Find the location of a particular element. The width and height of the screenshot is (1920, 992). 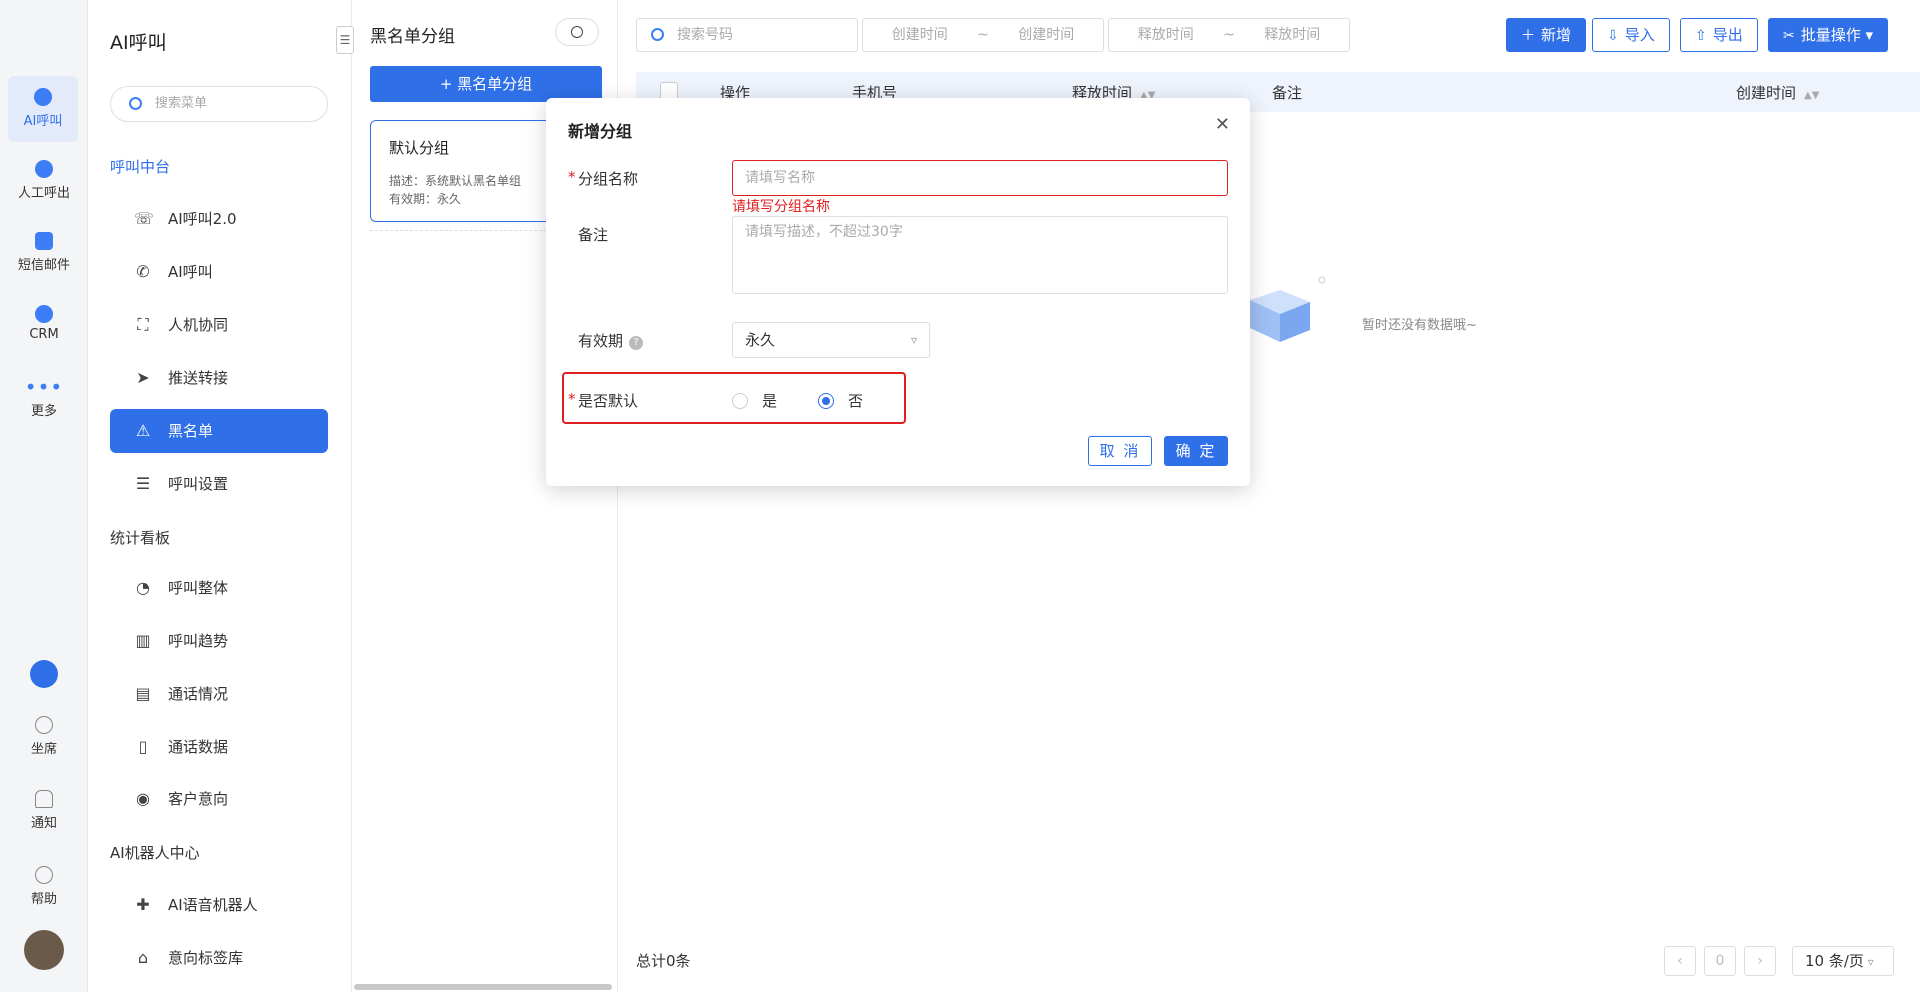

menu-item-blacklist: ⚠ 黑名单 is located at coordinates (219, 431).